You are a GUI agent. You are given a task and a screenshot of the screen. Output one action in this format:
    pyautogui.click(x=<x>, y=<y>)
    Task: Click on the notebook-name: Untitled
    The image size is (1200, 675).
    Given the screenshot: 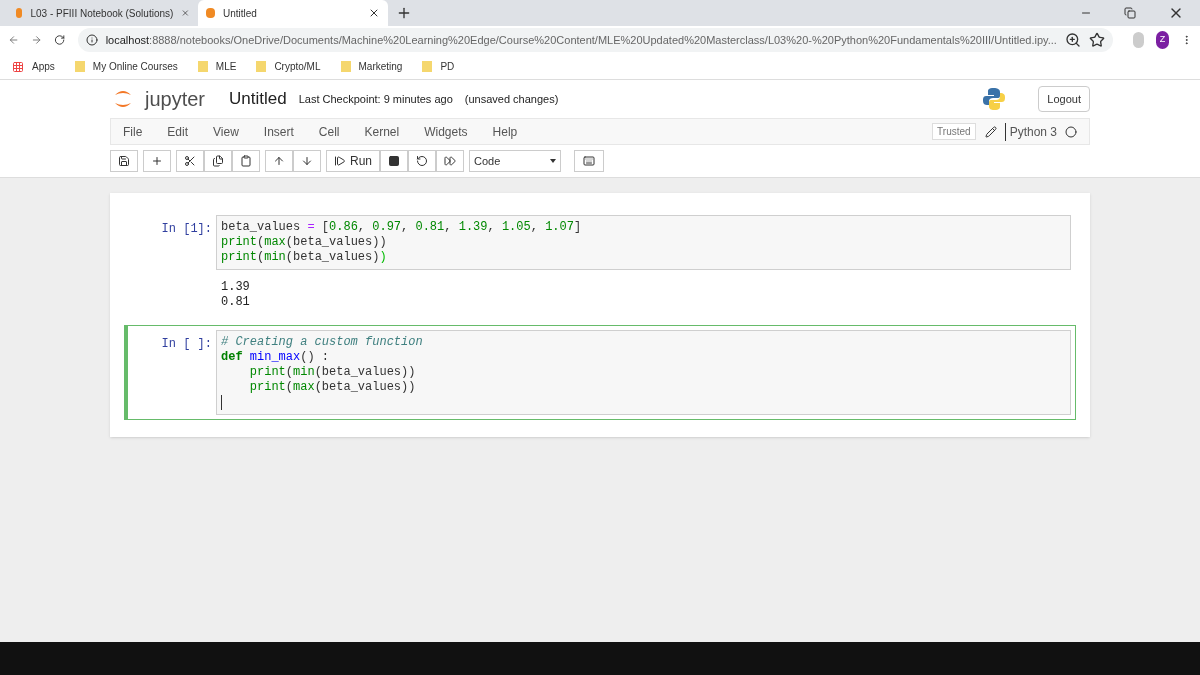 What is the action you would take?
    pyautogui.click(x=258, y=99)
    